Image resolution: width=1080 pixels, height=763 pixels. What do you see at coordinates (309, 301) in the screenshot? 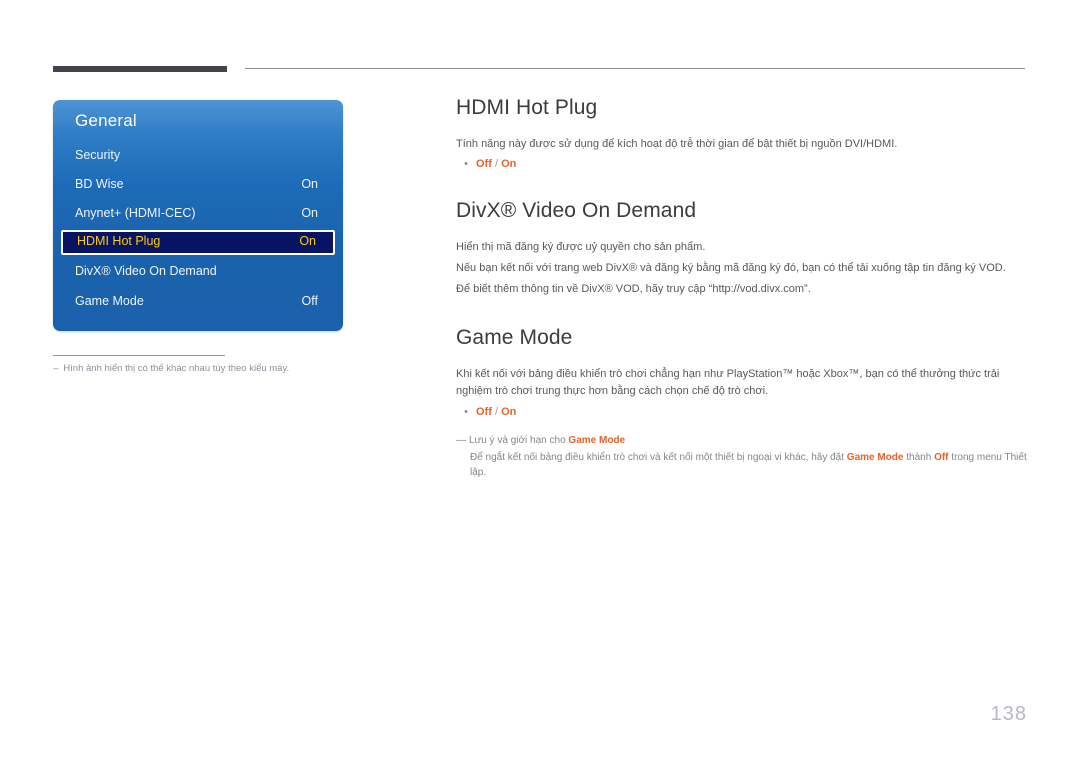
I see `osd-menu-item-value: Off` at bounding box center [309, 301].